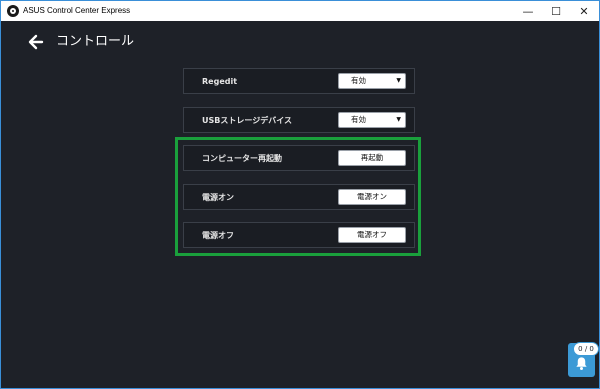 Image resolution: width=600 pixels, height=389 pixels. Describe the element at coordinates (528, 11) in the screenshot. I see `minimize-button: —` at that location.